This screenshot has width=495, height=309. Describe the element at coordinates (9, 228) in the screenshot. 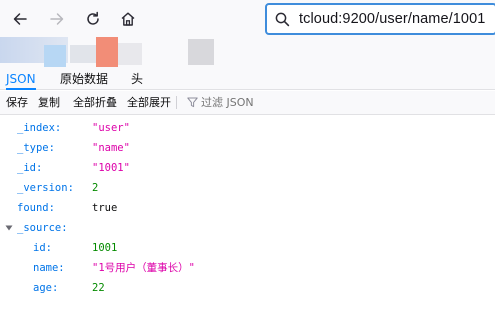

I see `expand-arrow-icon` at that location.